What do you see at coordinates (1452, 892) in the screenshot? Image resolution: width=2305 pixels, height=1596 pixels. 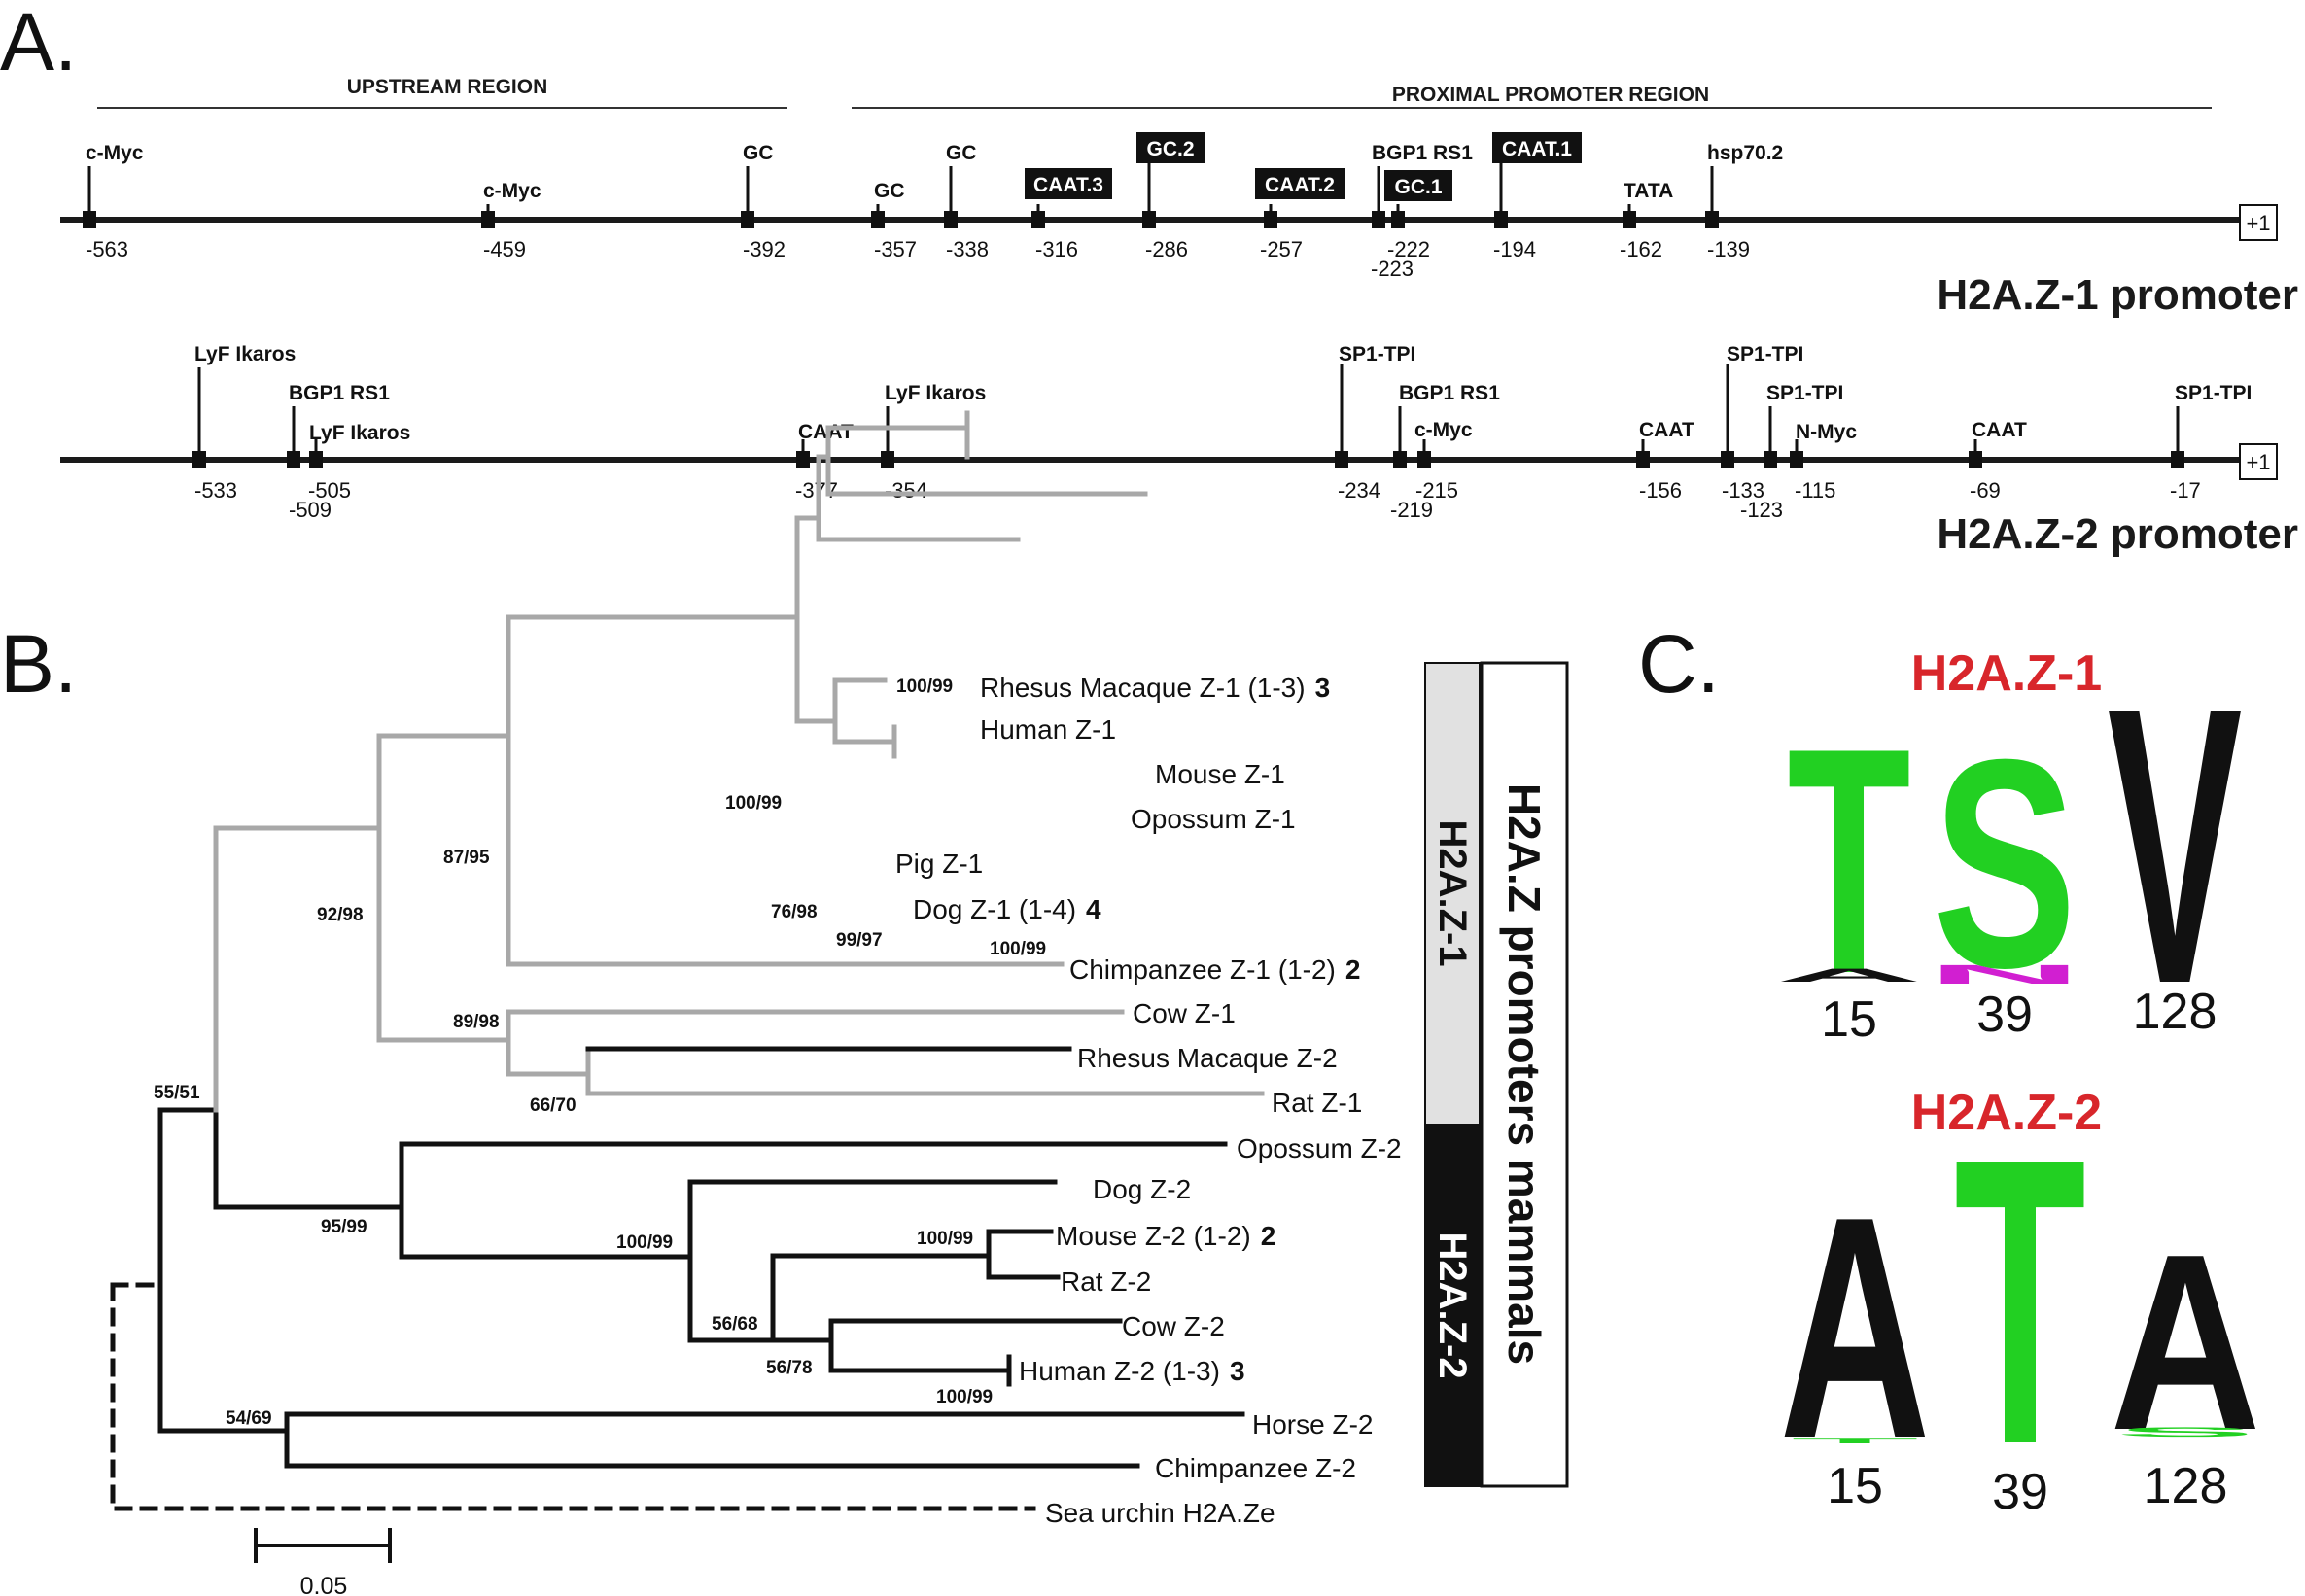 I see `group-label-h2az1: H2A.Z-1` at bounding box center [1452, 892].